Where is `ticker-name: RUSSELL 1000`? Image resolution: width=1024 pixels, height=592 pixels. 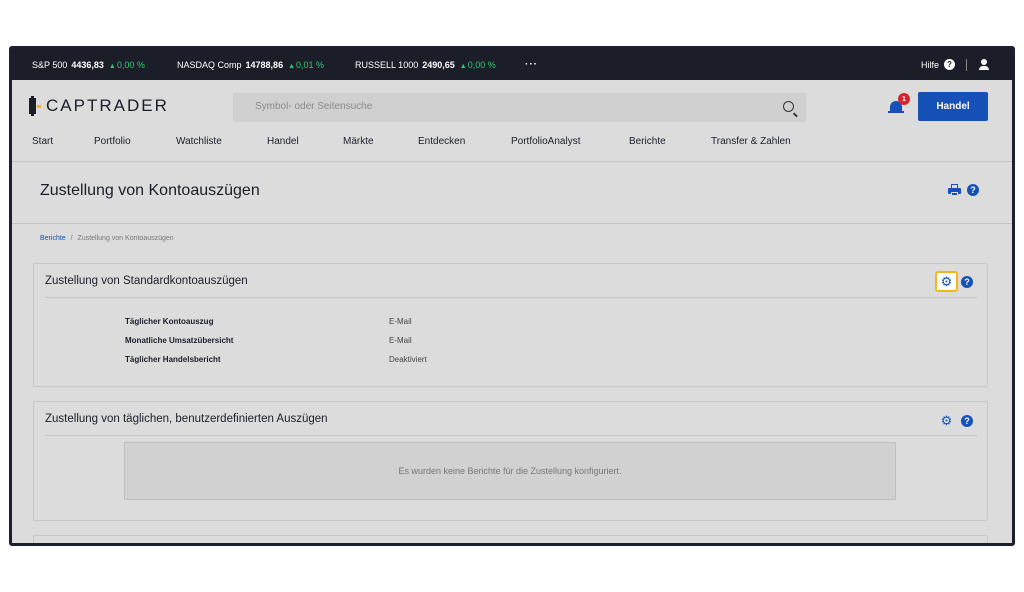
ticker-name: RUSSELL 1000 is located at coordinates (387, 64).